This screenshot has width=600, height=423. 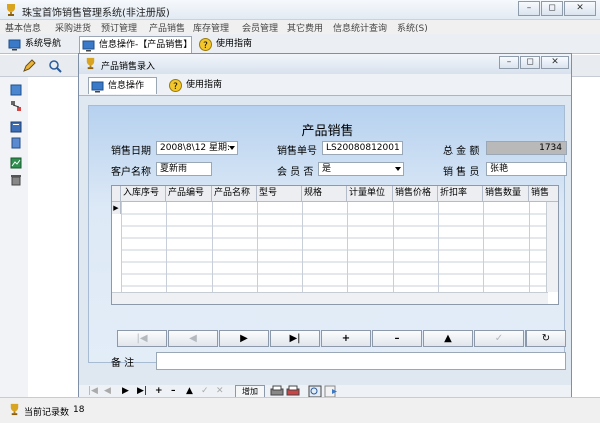 What do you see at coordinates (73, 27) in the screenshot?
I see `menu-purchase: 采购进货` at bounding box center [73, 27].